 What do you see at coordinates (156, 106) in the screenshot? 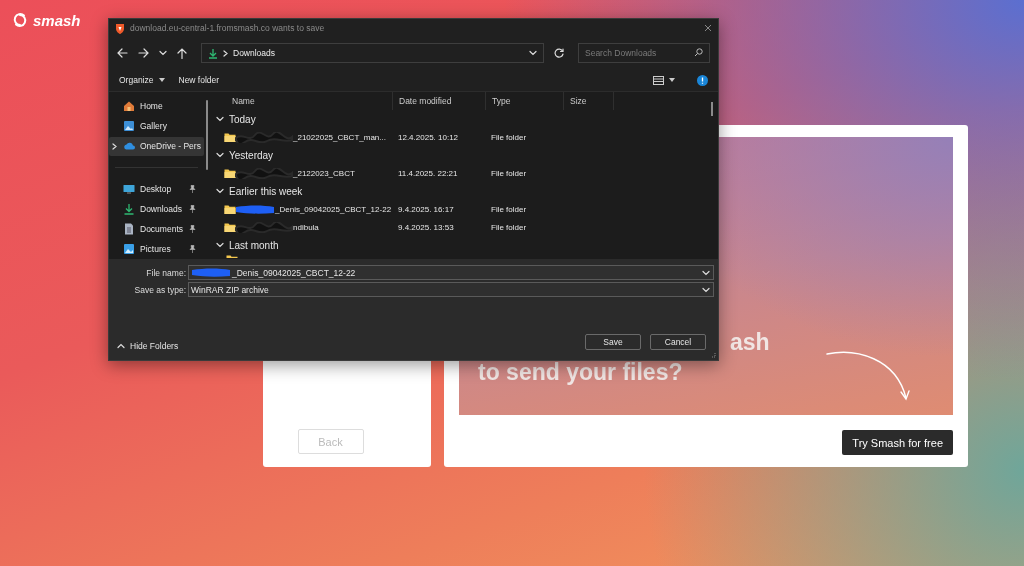
I see `sidebar-item: Home` at bounding box center [156, 106].